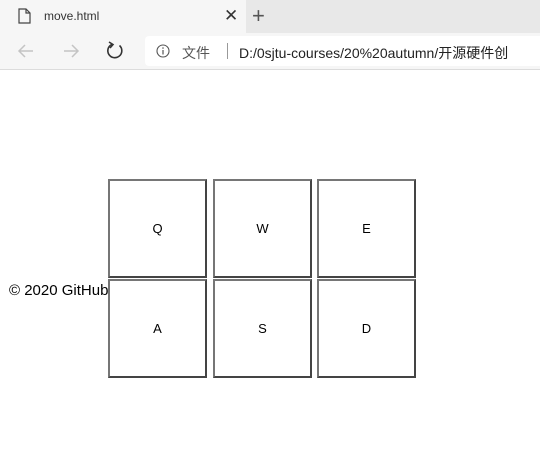  Describe the element at coordinates (262, 328) in the screenshot. I see `key-s-button: S` at that location.